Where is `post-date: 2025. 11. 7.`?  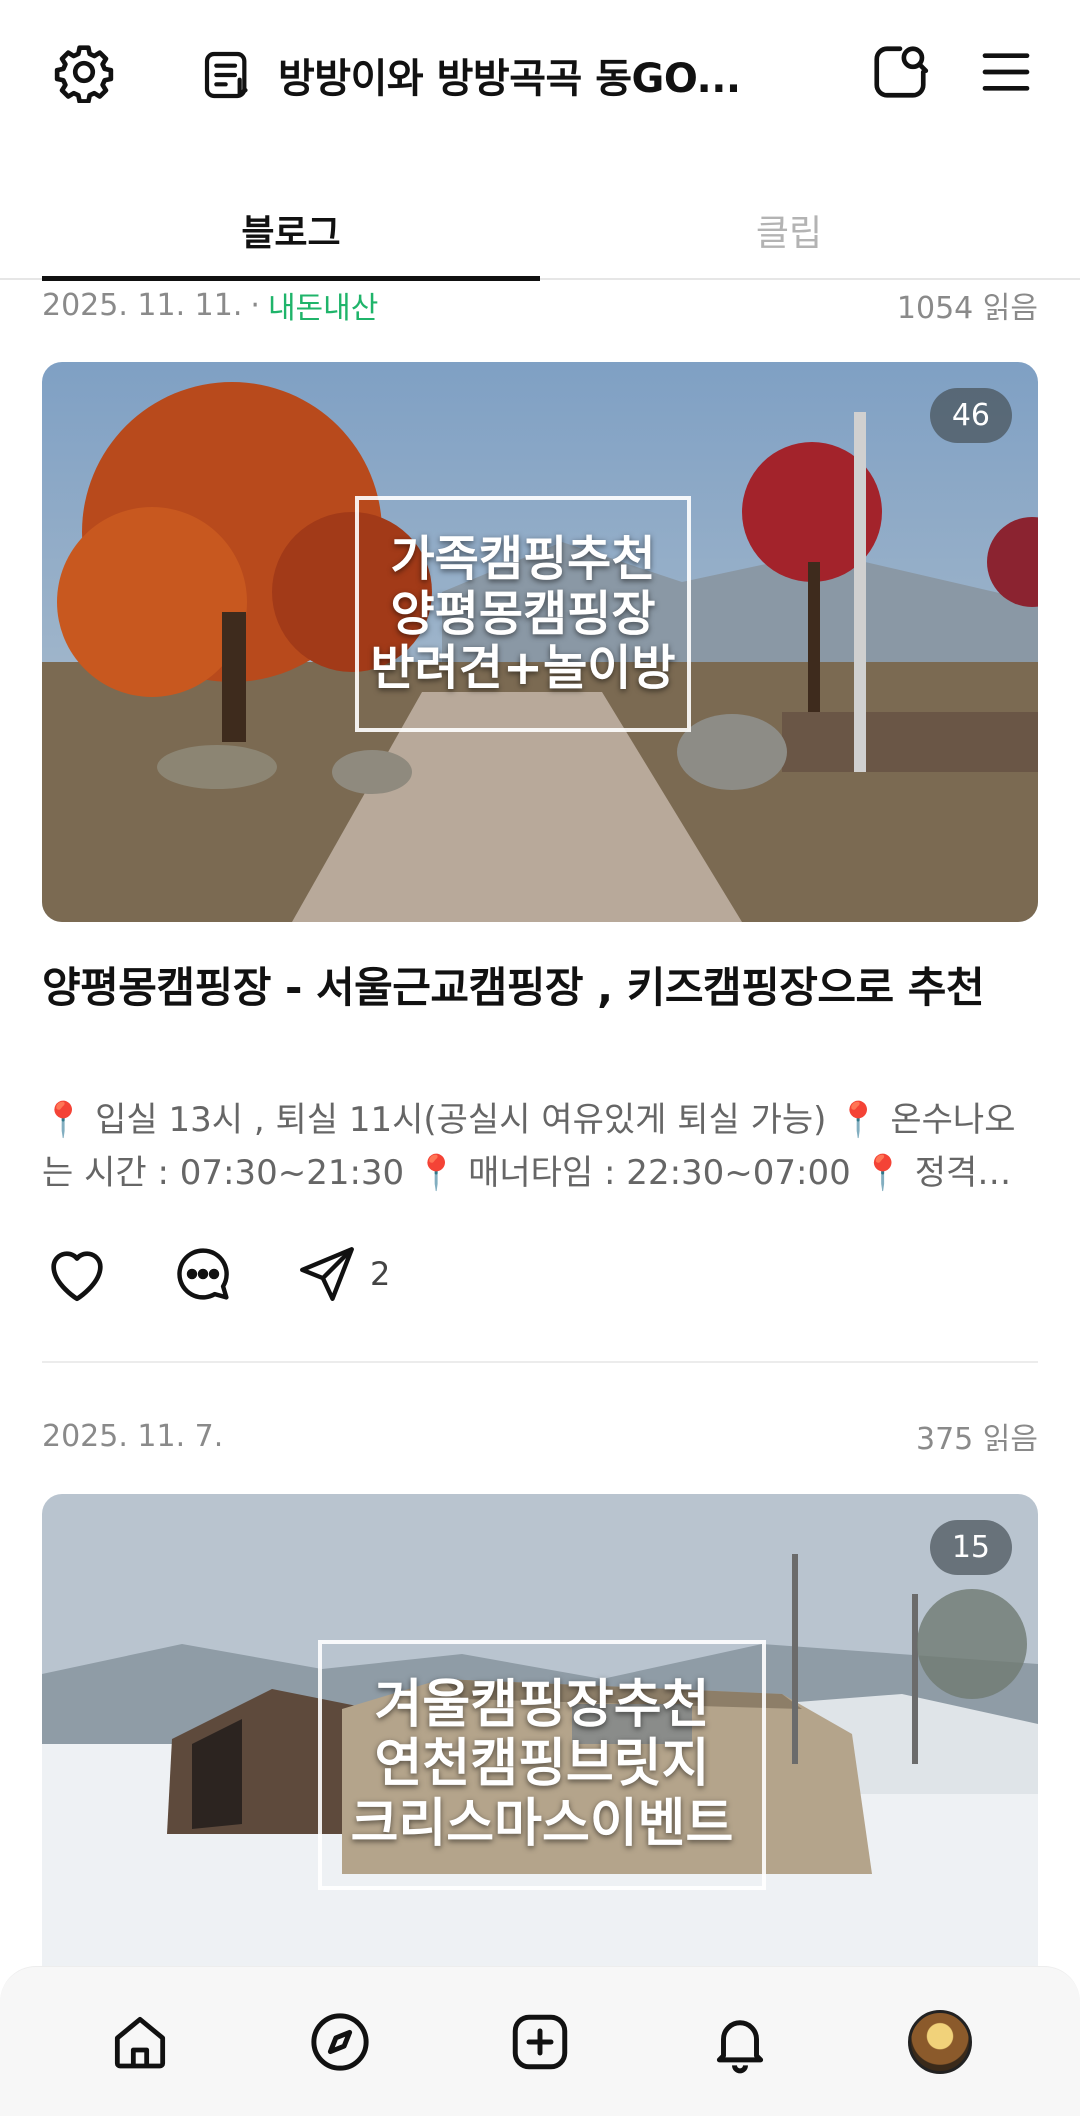 post-date: 2025. 11. 7. is located at coordinates (133, 1436).